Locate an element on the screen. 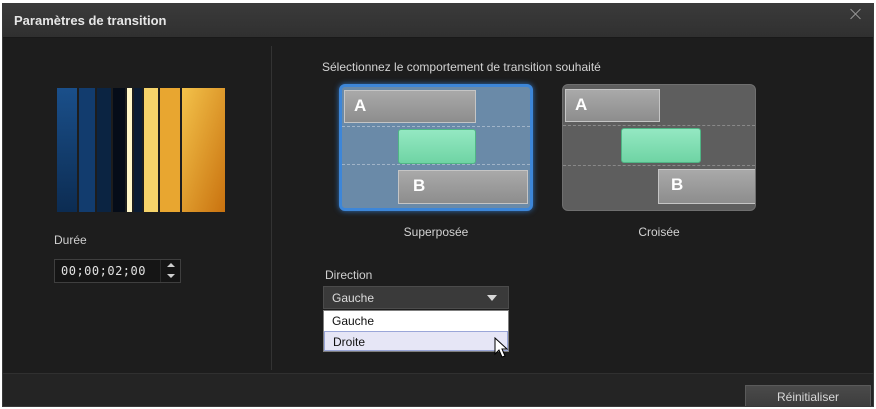 Image resolution: width=876 pixels, height=409 pixels. chevron-down-icon is located at coordinates (492, 298).